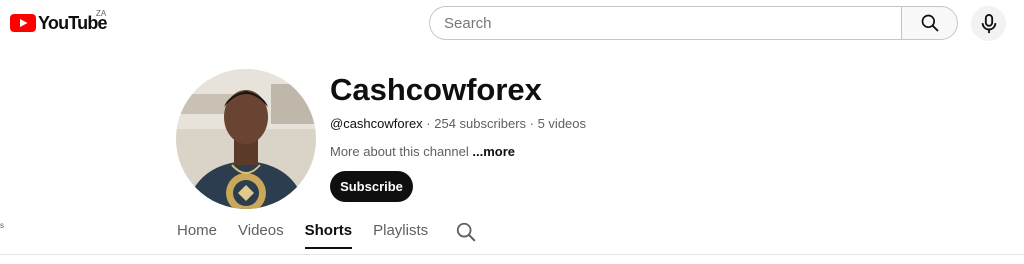 The width and height of the screenshot is (1024, 264). Describe the element at coordinates (399, 151) in the screenshot. I see `about-text: More about this channel` at that location.